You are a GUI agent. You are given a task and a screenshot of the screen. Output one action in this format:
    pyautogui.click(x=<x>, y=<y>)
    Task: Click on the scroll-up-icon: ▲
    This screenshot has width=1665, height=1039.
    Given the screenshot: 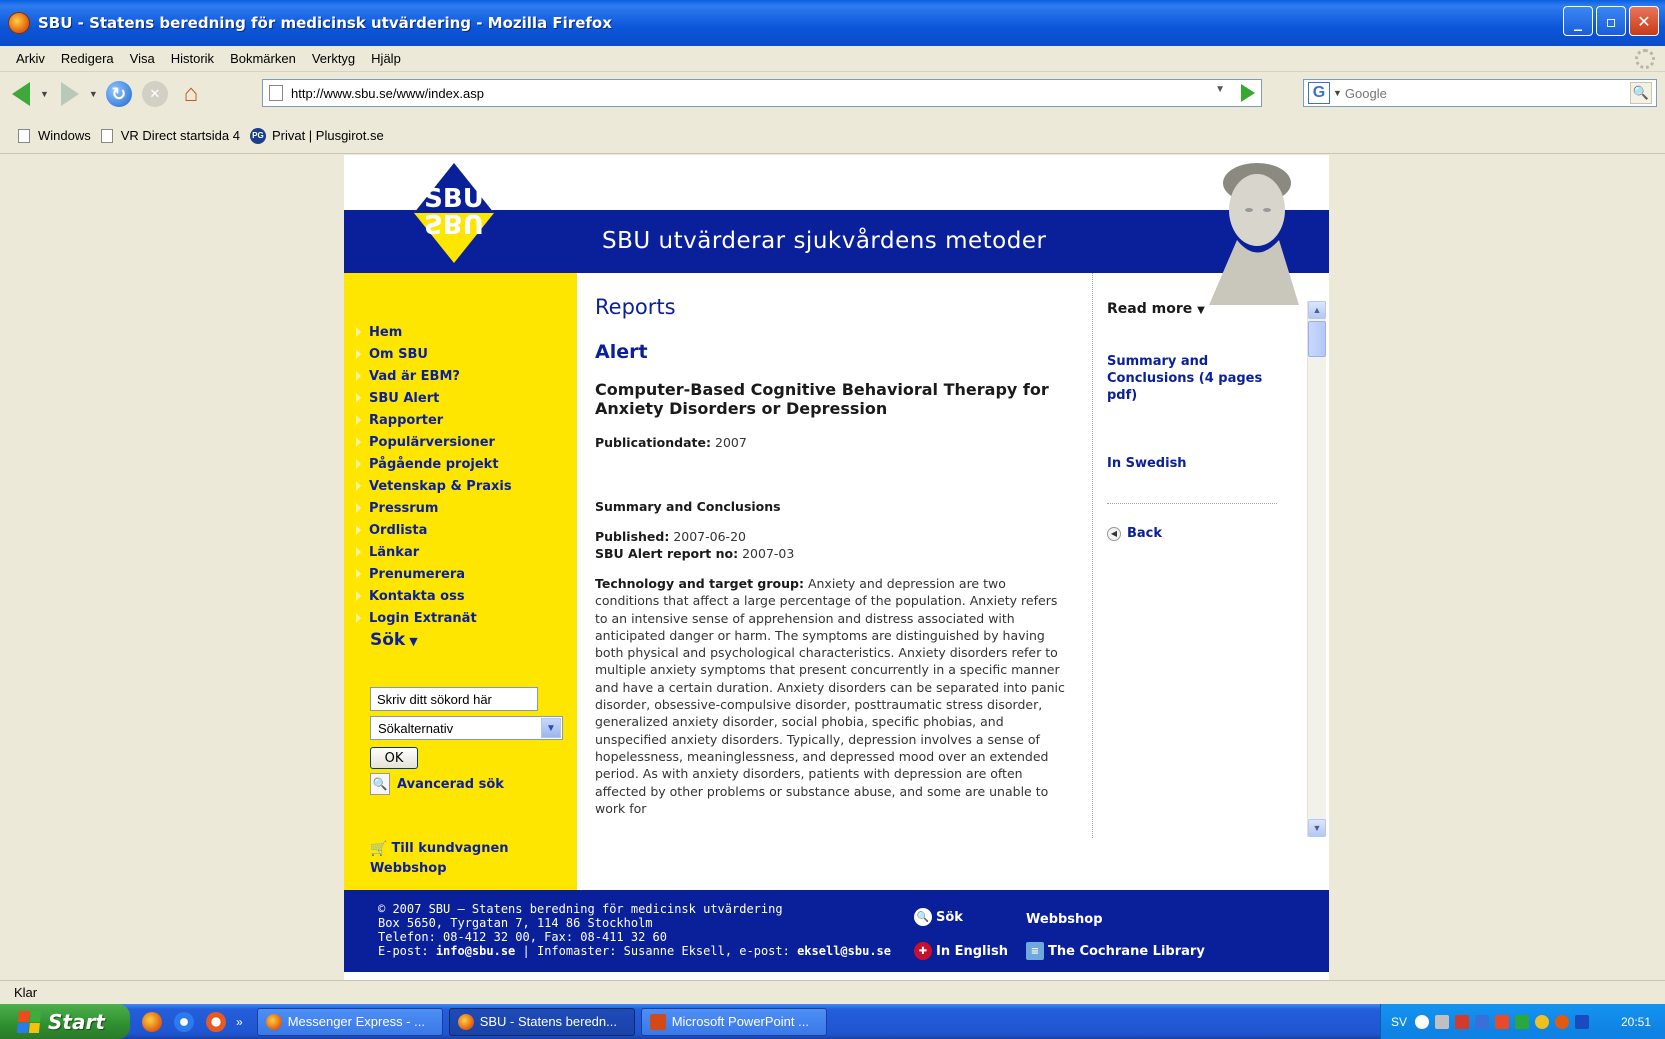 What is the action you would take?
    pyautogui.click(x=1317, y=310)
    